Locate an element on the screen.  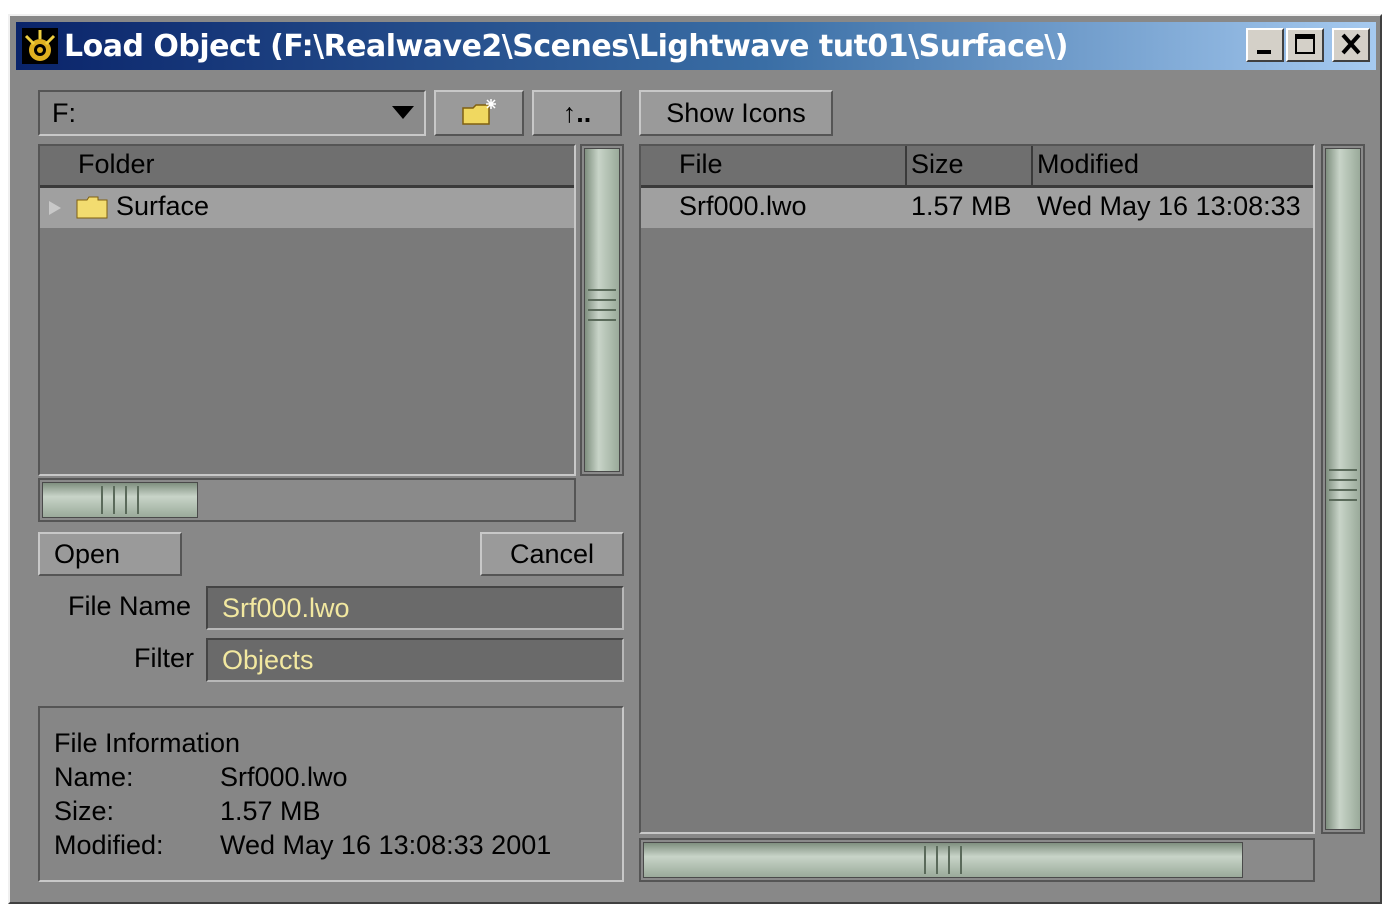
cancel-button-label: Cancel is located at coordinates (552, 553).